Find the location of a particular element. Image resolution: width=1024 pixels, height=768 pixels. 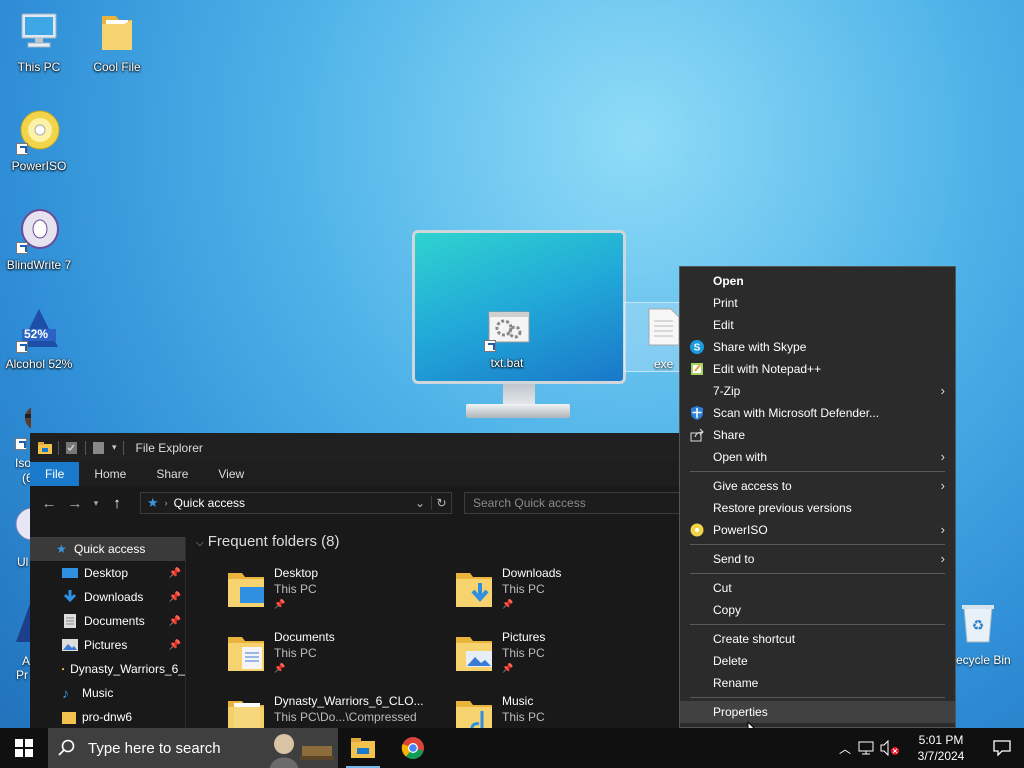

nav-item-downloads: Downloads 📌 is located at coordinates (107, 597).